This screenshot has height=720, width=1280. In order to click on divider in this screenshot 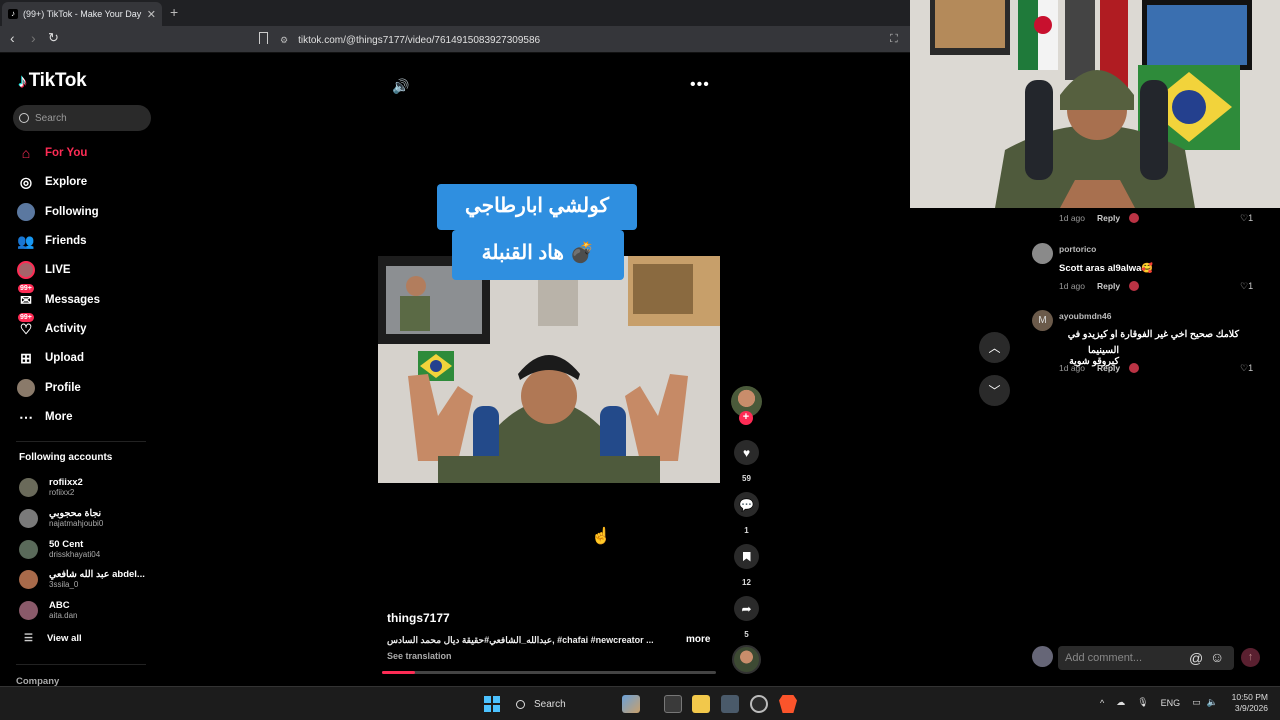, I will do `click(81, 441)`.